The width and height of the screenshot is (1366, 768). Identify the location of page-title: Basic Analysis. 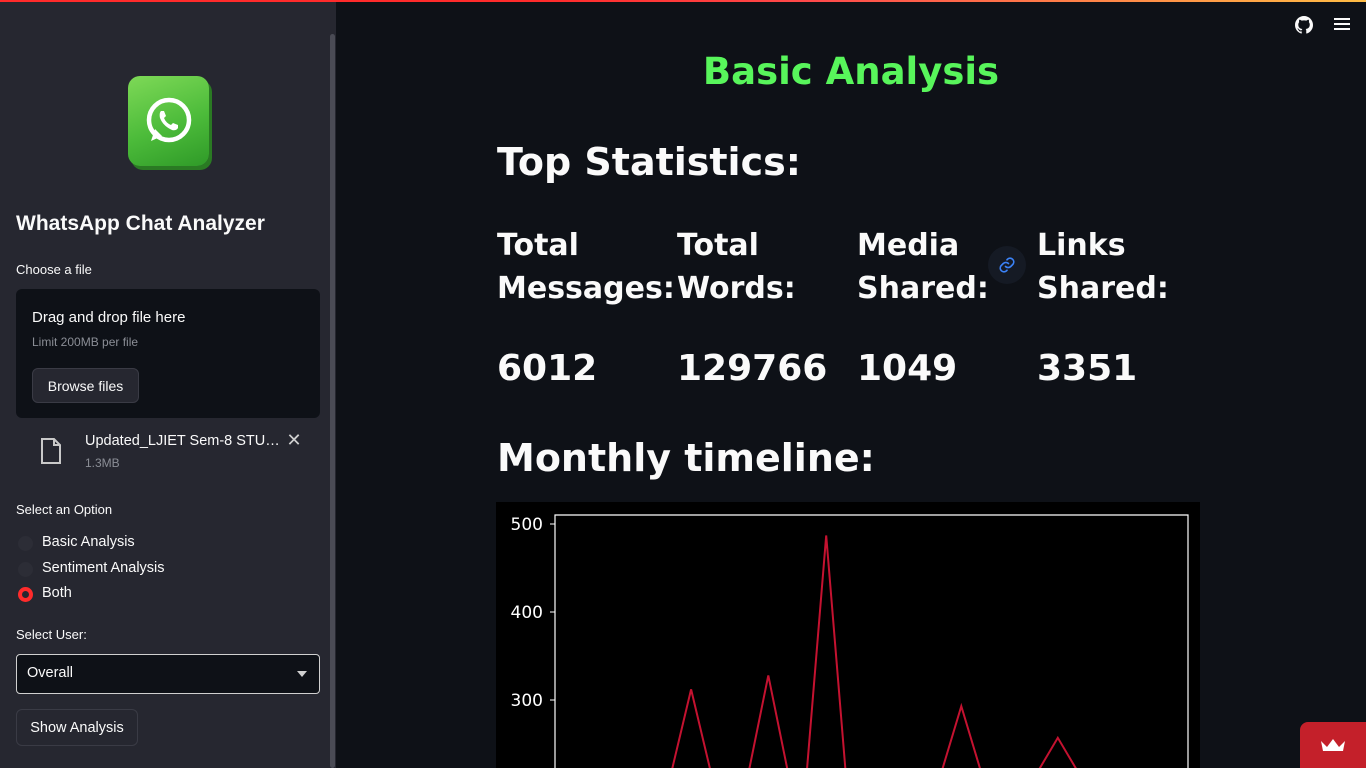
(851, 71).